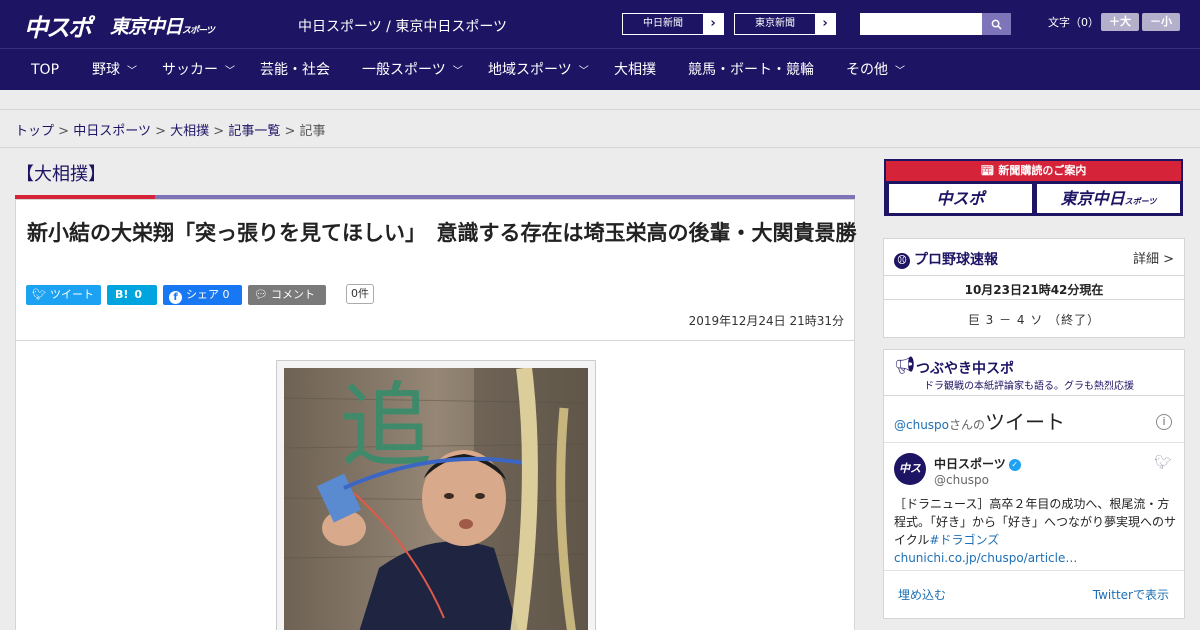 This screenshot has width=1200, height=630. Describe the element at coordinates (360, 294) in the screenshot. I see `comment-count: 0件` at that location.